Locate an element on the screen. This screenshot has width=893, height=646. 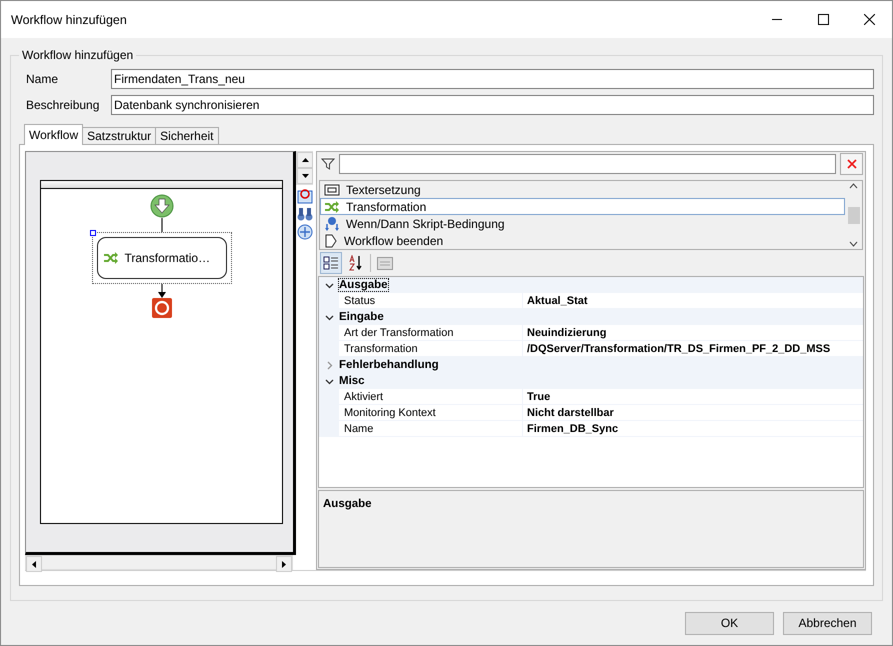
categorized-icon is located at coordinates (331, 263).